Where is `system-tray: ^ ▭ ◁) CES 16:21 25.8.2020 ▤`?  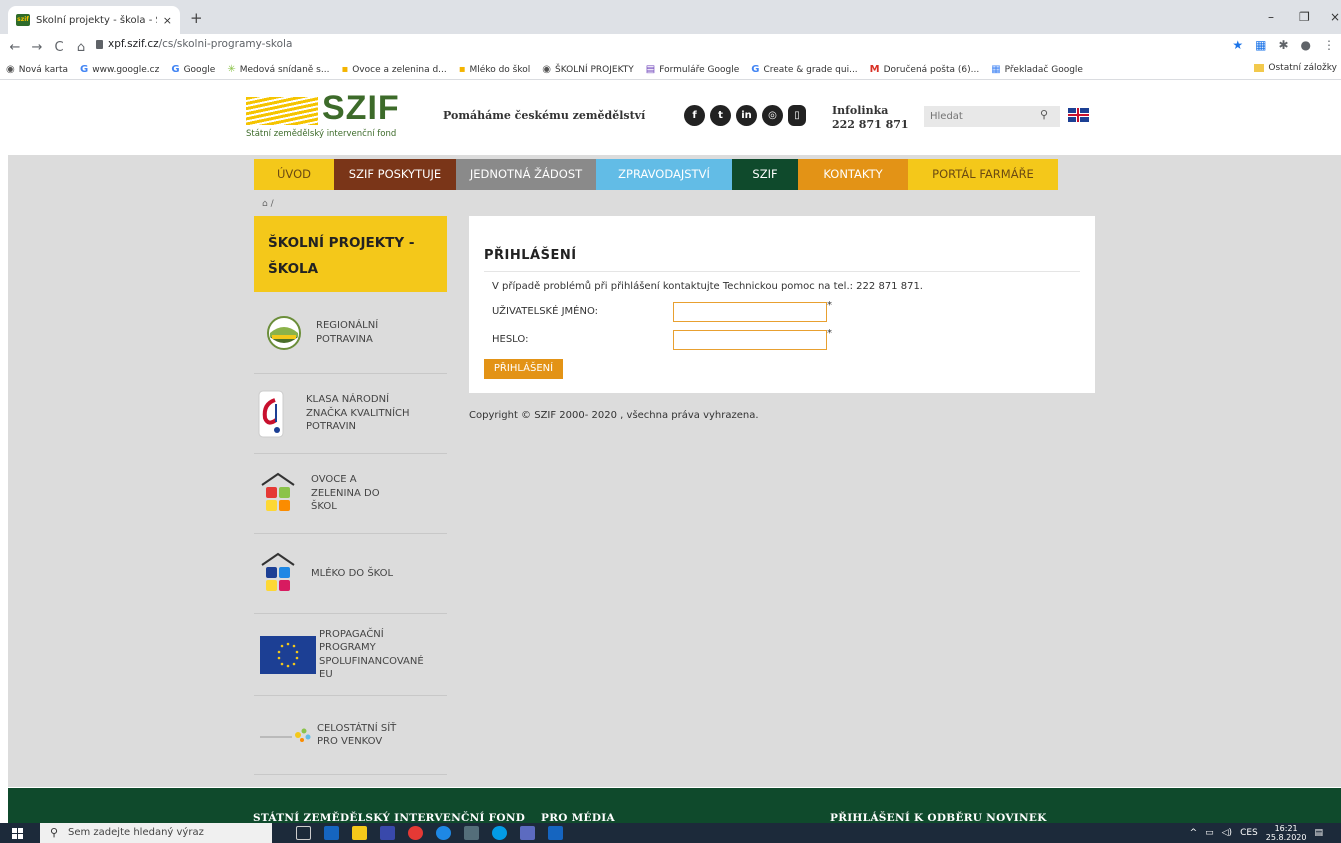 system-tray: ^ ▭ ◁) CES 16:21 25.8.2020 ▤ is located at coordinates (1256, 833).